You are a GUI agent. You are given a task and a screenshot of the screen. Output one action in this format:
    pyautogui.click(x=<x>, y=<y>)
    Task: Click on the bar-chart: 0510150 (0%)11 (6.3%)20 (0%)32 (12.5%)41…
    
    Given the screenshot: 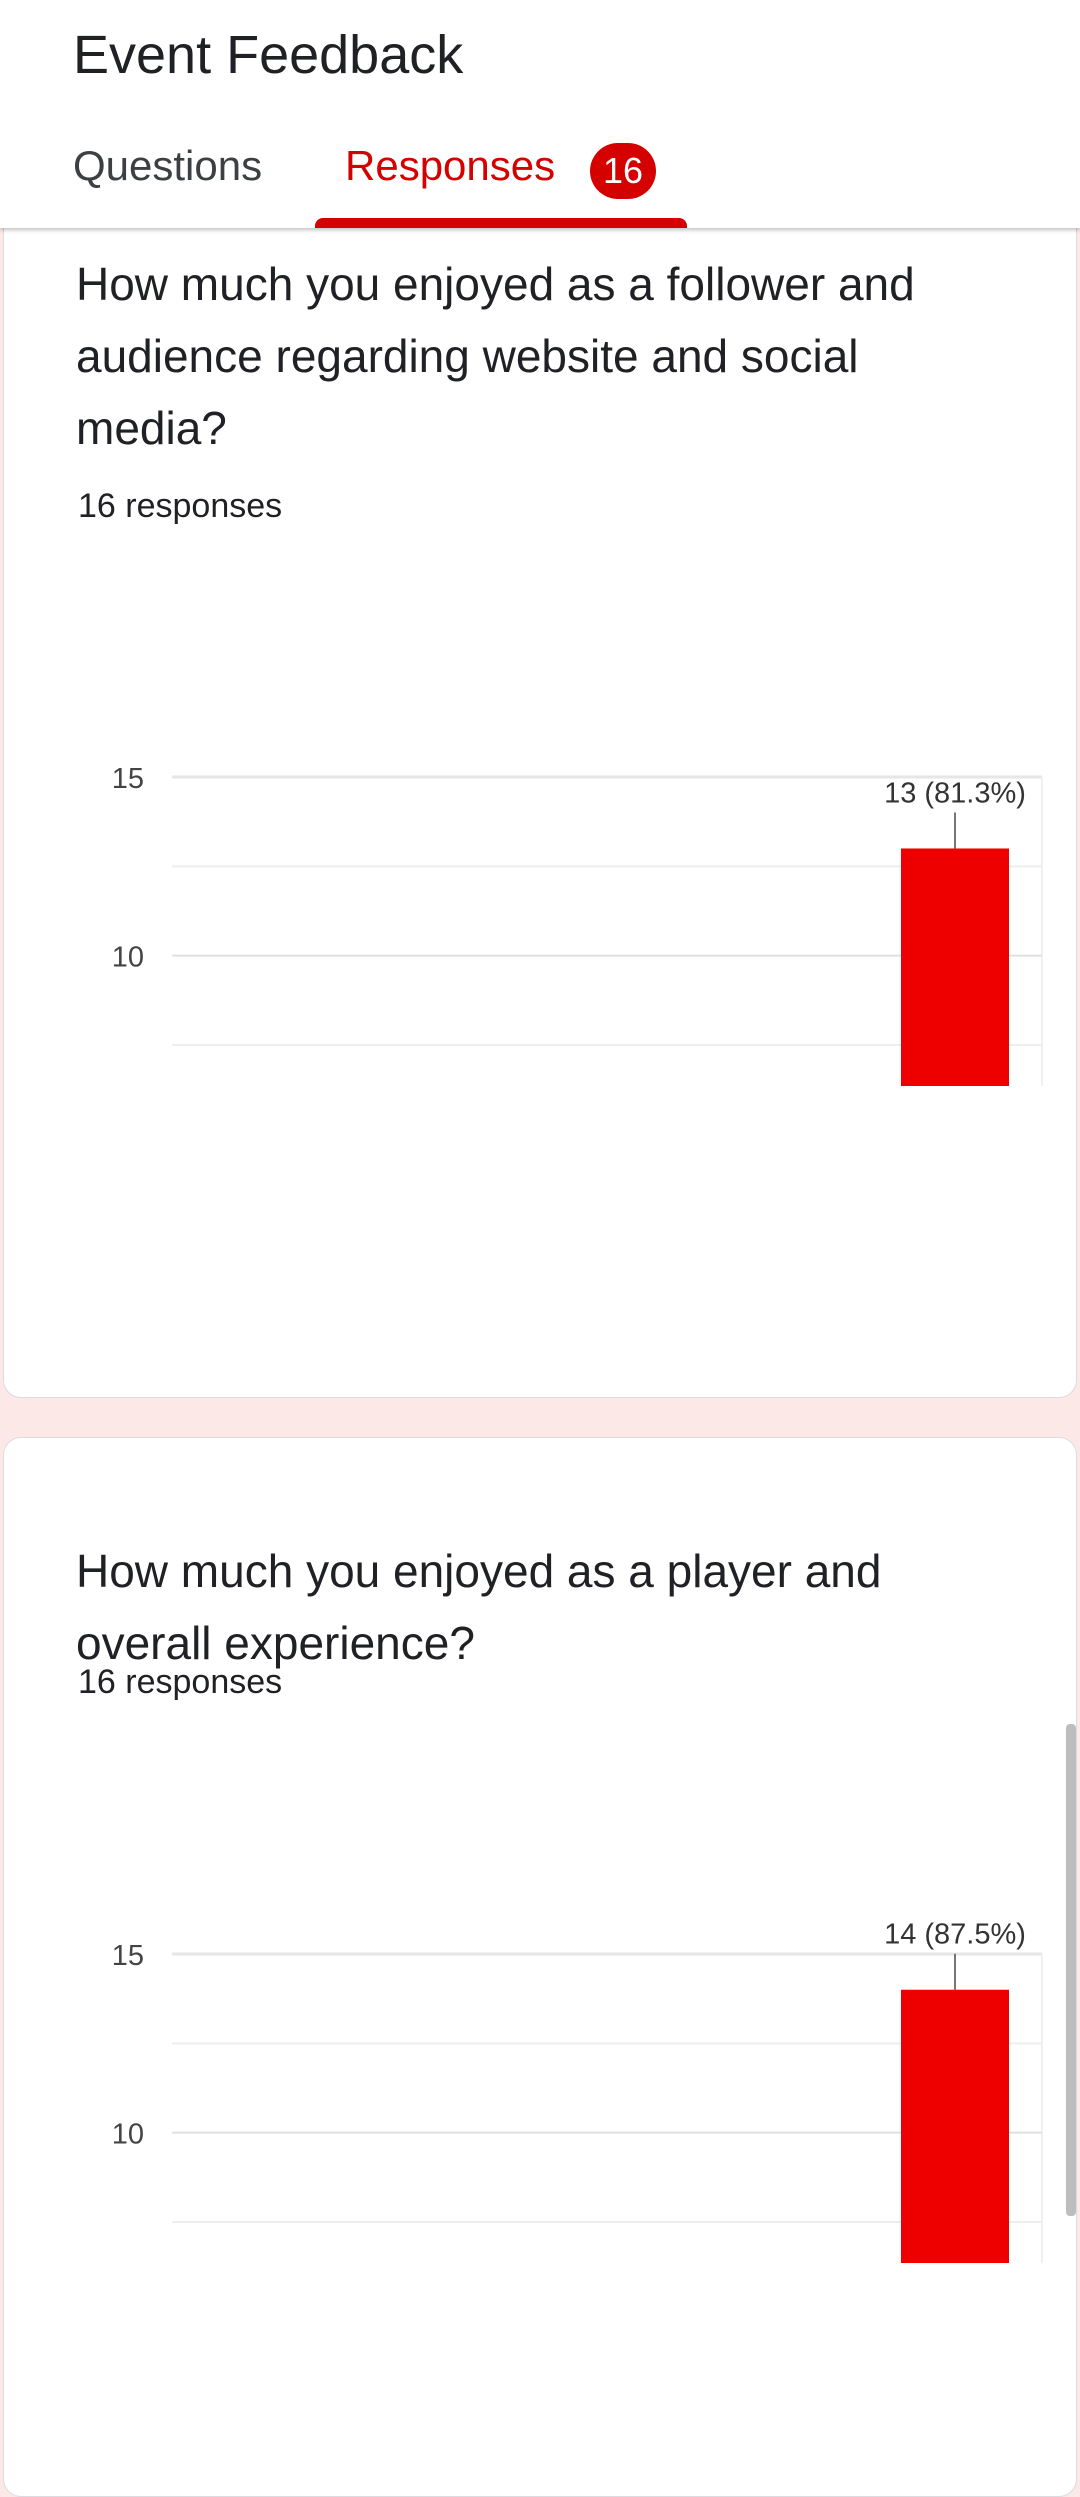 What is the action you would take?
    pyautogui.click(x=577, y=924)
    